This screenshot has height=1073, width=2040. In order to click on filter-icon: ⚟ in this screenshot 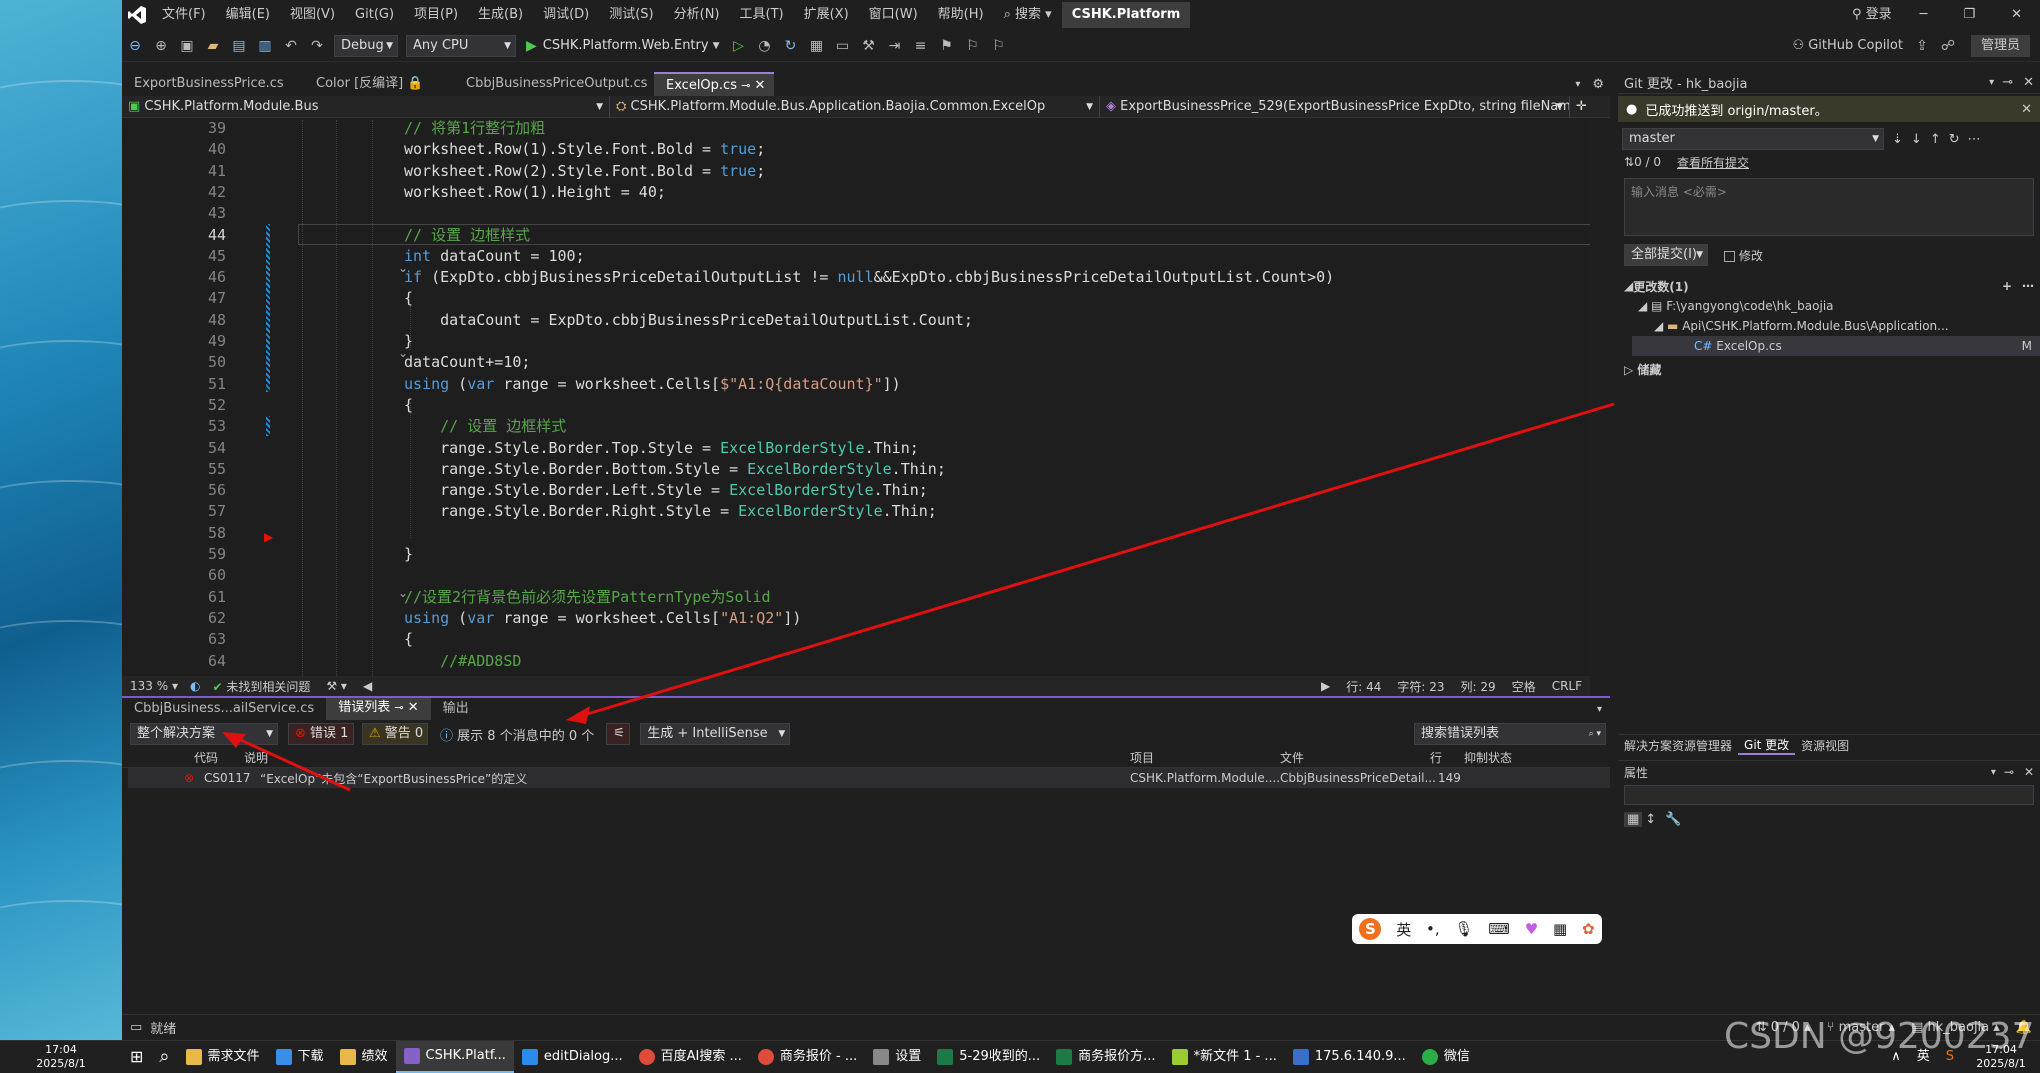, I will do `click(618, 734)`.